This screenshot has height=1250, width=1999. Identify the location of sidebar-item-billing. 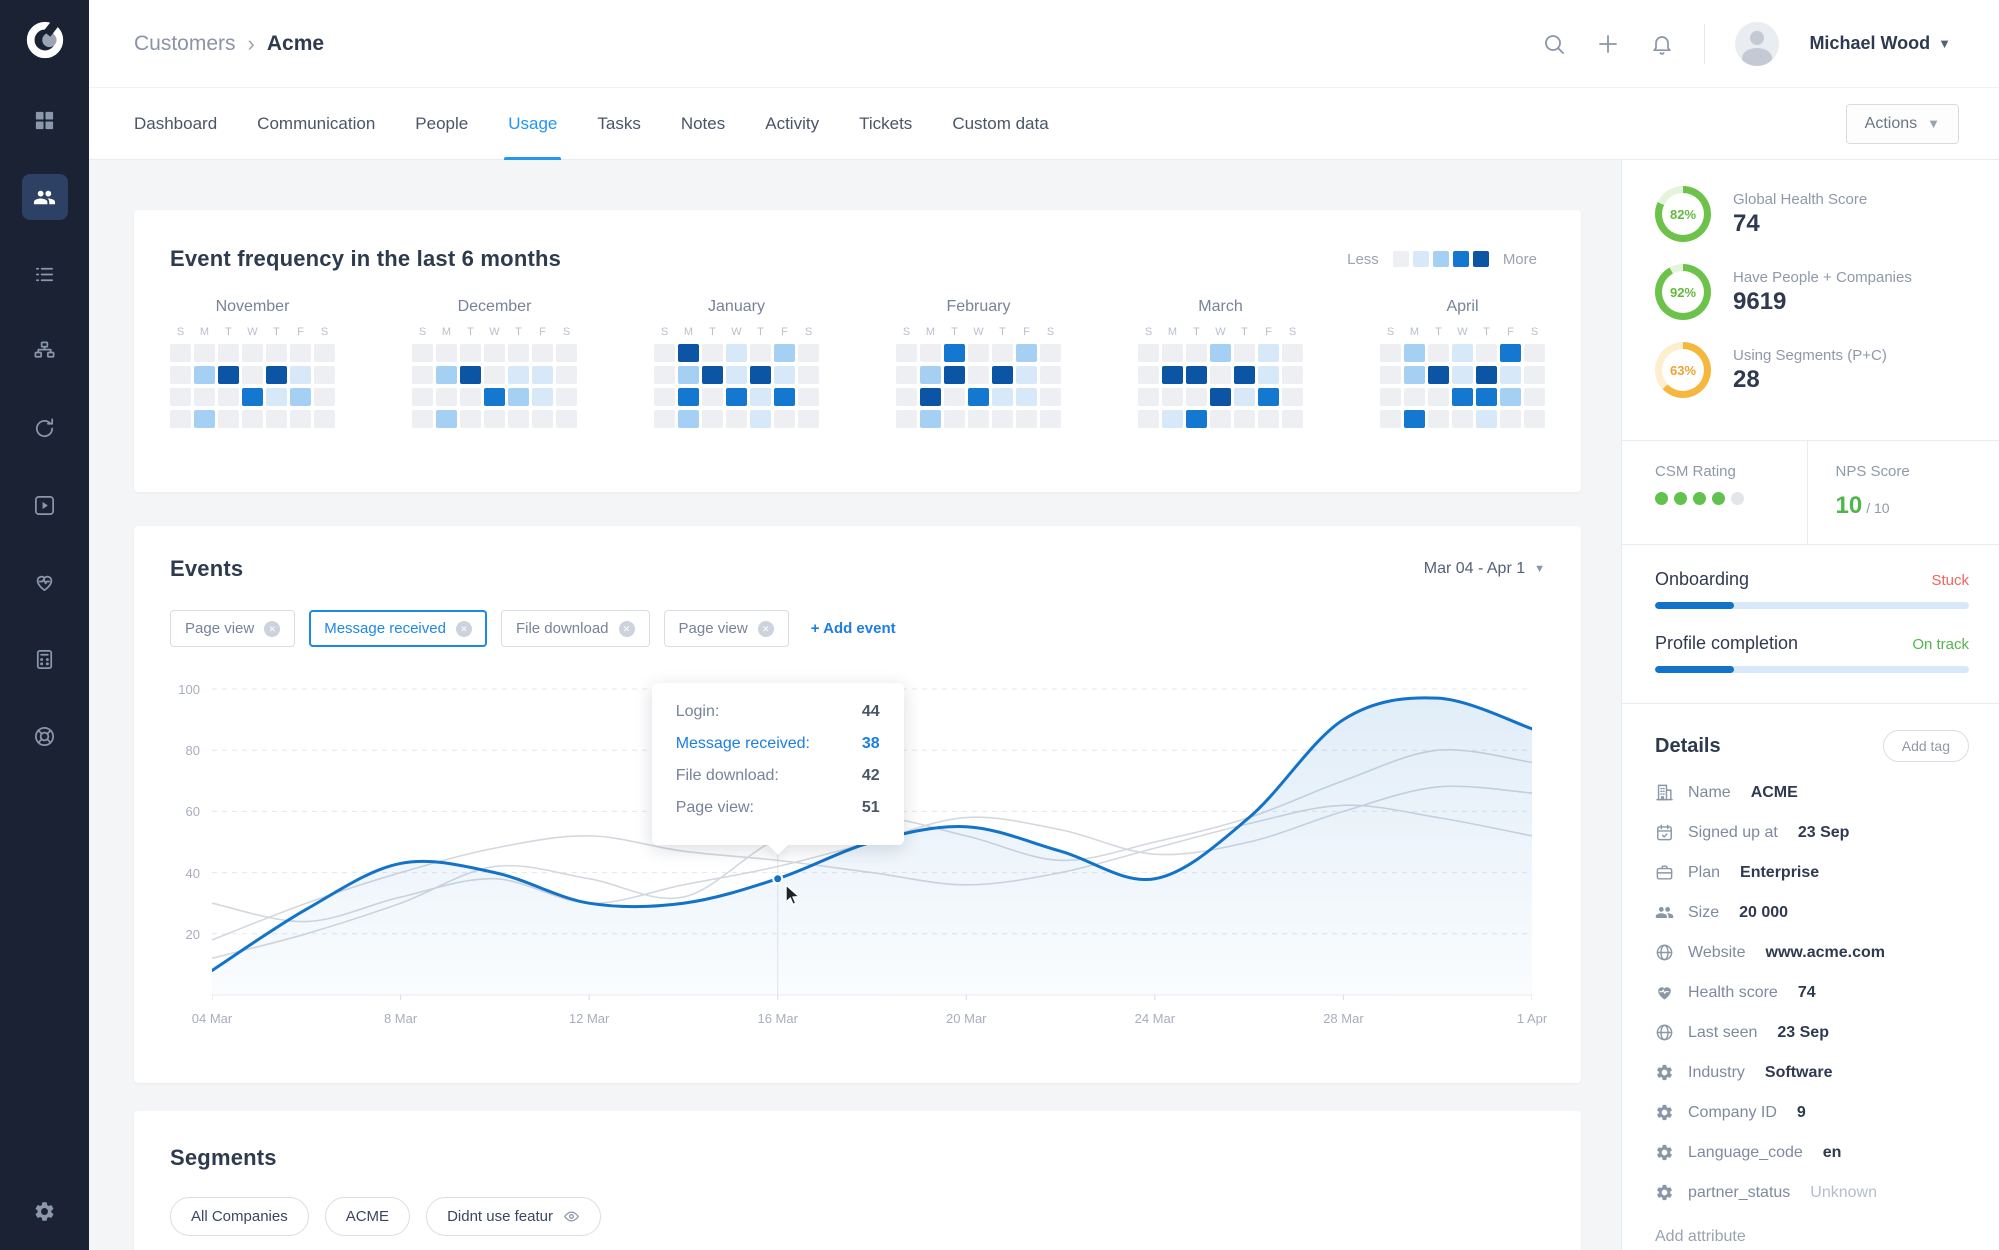
(45, 659).